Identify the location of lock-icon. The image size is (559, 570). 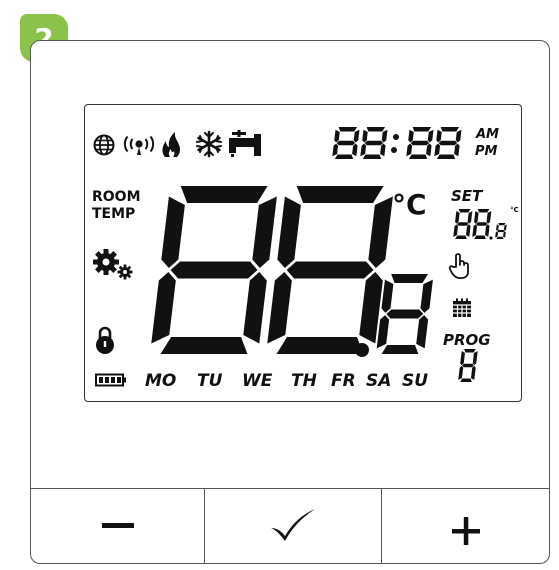
(105, 340).